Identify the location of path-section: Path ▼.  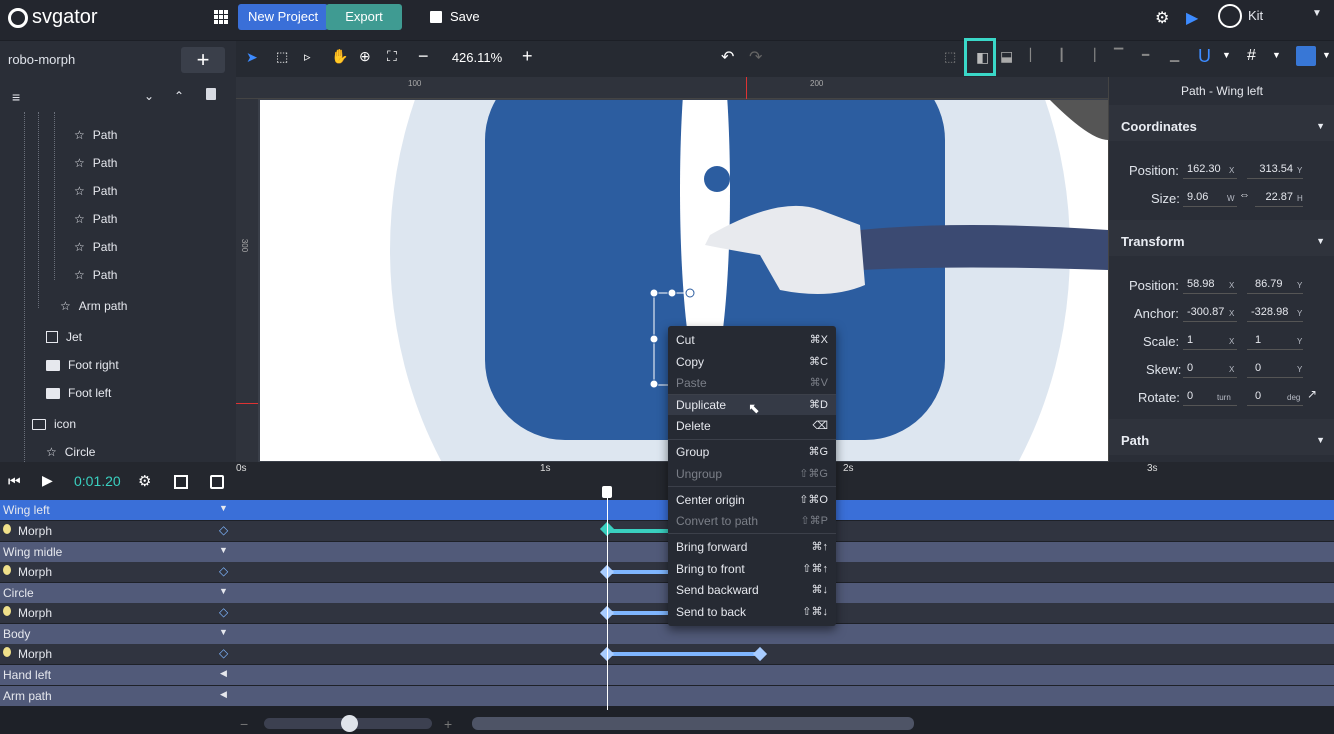
(1221, 437).